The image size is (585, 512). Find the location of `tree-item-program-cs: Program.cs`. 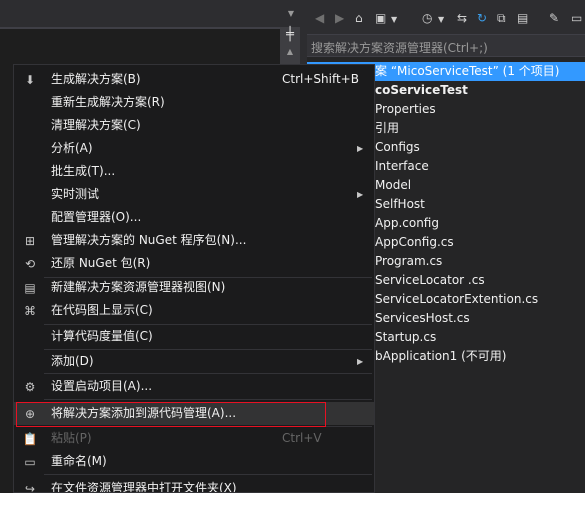

tree-item-program-cs: Program.cs is located at coordinates (408, 261).